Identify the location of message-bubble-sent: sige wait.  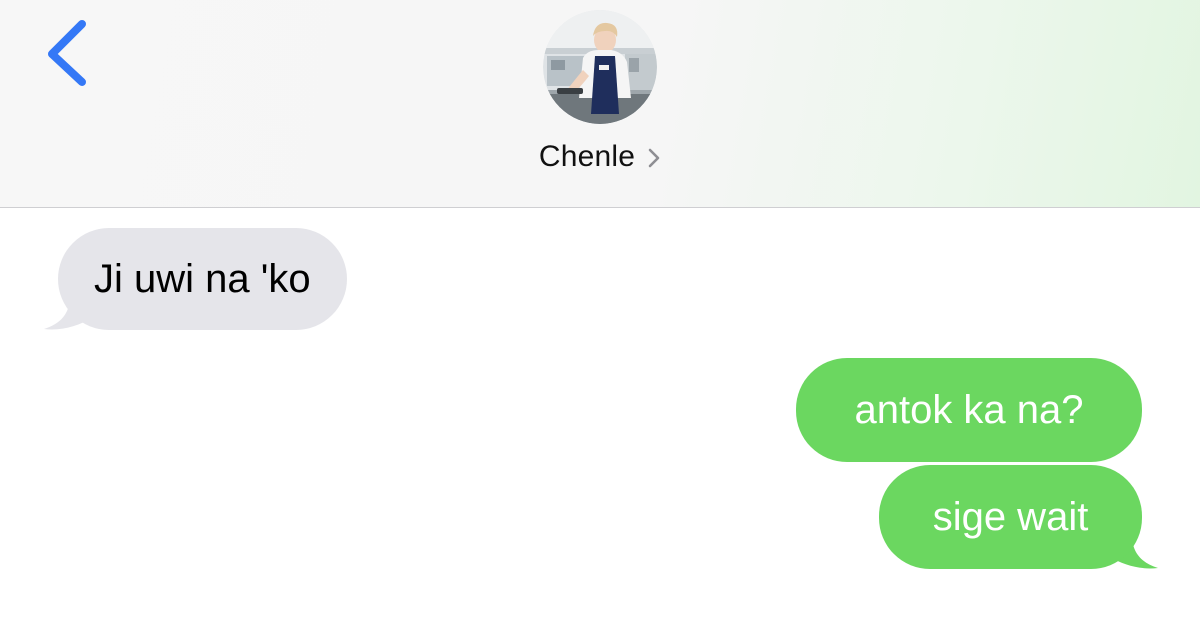
(1010, 517).